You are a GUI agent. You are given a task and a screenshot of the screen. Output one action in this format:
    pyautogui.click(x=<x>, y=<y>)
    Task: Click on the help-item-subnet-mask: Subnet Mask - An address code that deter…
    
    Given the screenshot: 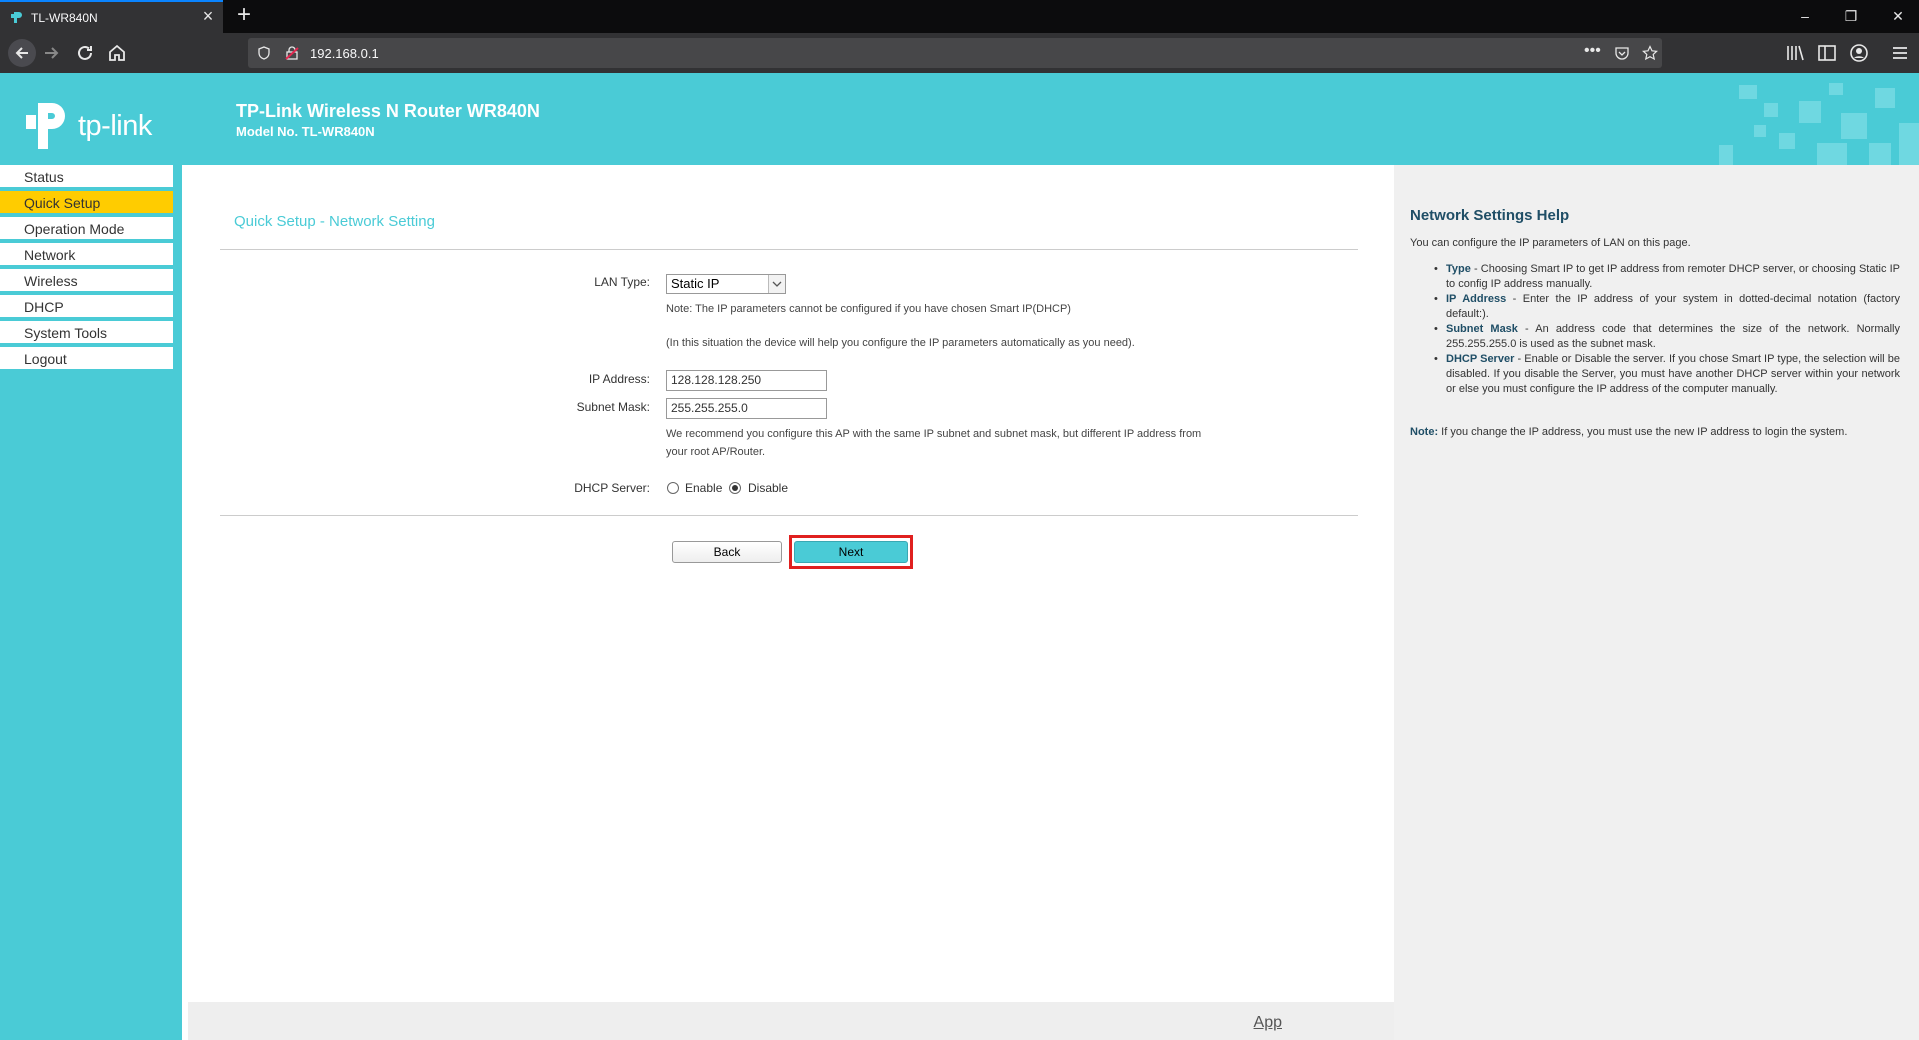 What is the action you would take?
    pyautogui.click(x=1667, y=337)
    